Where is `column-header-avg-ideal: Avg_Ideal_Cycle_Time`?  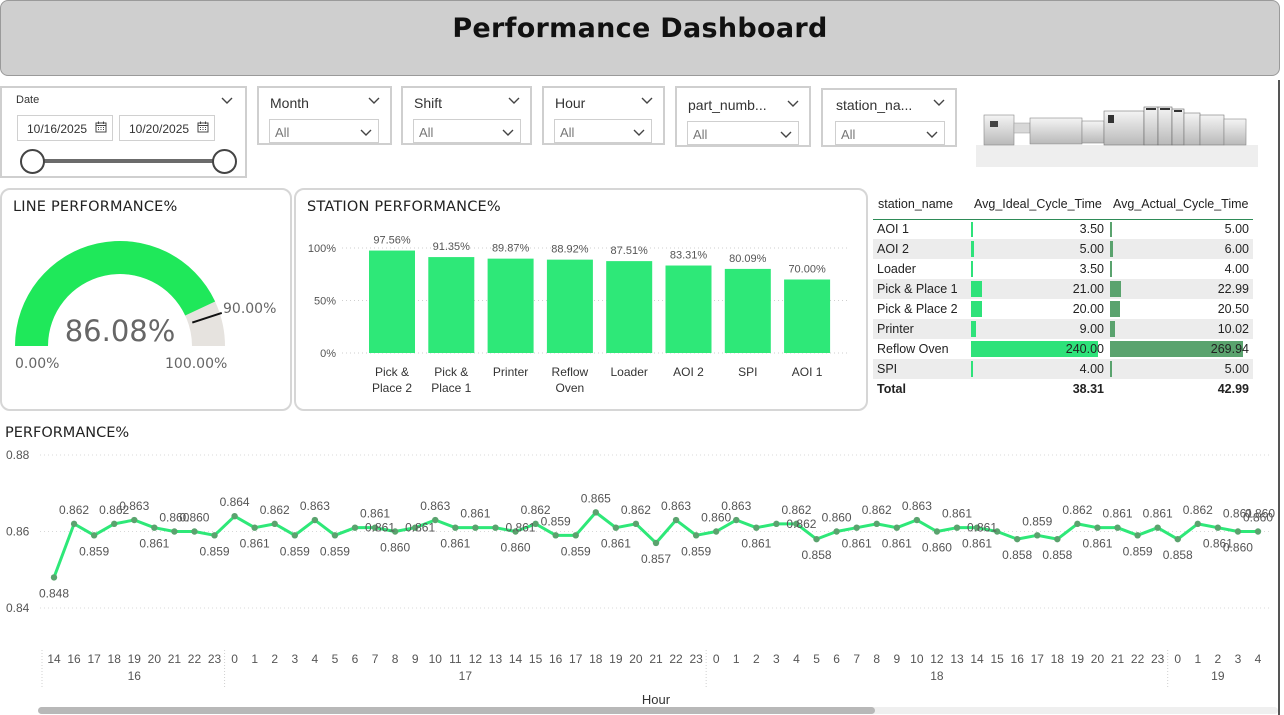
column-header-avg-ideal: Avg_Ideal_Cycle_Time is located at coordinates (1038, 205).